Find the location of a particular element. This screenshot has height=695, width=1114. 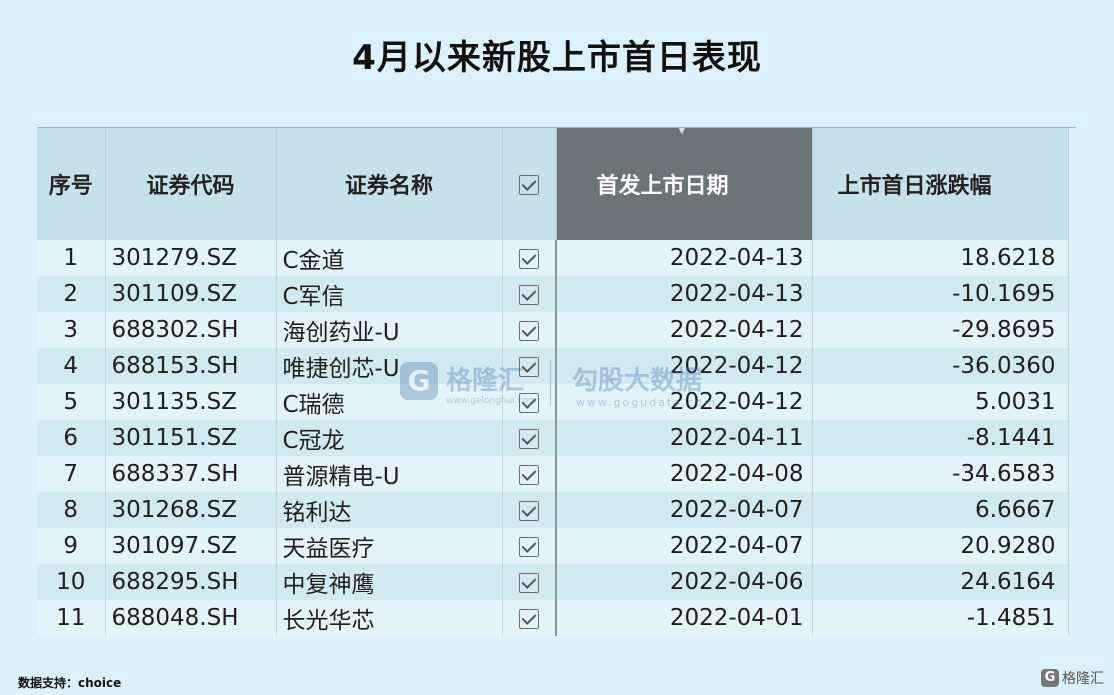

cell-seq: 8 is located at coordinates (71, 510).